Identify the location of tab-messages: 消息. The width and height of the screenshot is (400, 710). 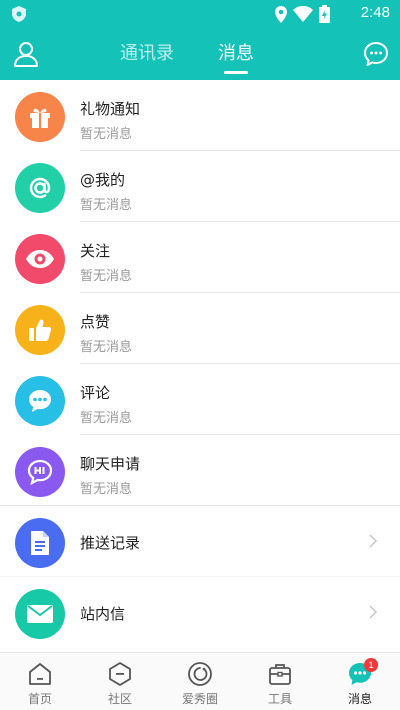
(236, 54).